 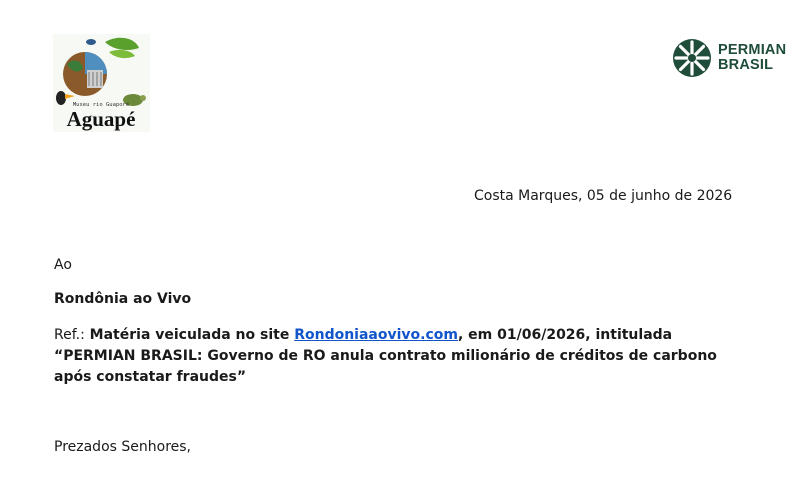 What do you see at coordinates (63, 265) in the screenshot?
I see `salutation-to: Ao` at bounding box center [63, 265].